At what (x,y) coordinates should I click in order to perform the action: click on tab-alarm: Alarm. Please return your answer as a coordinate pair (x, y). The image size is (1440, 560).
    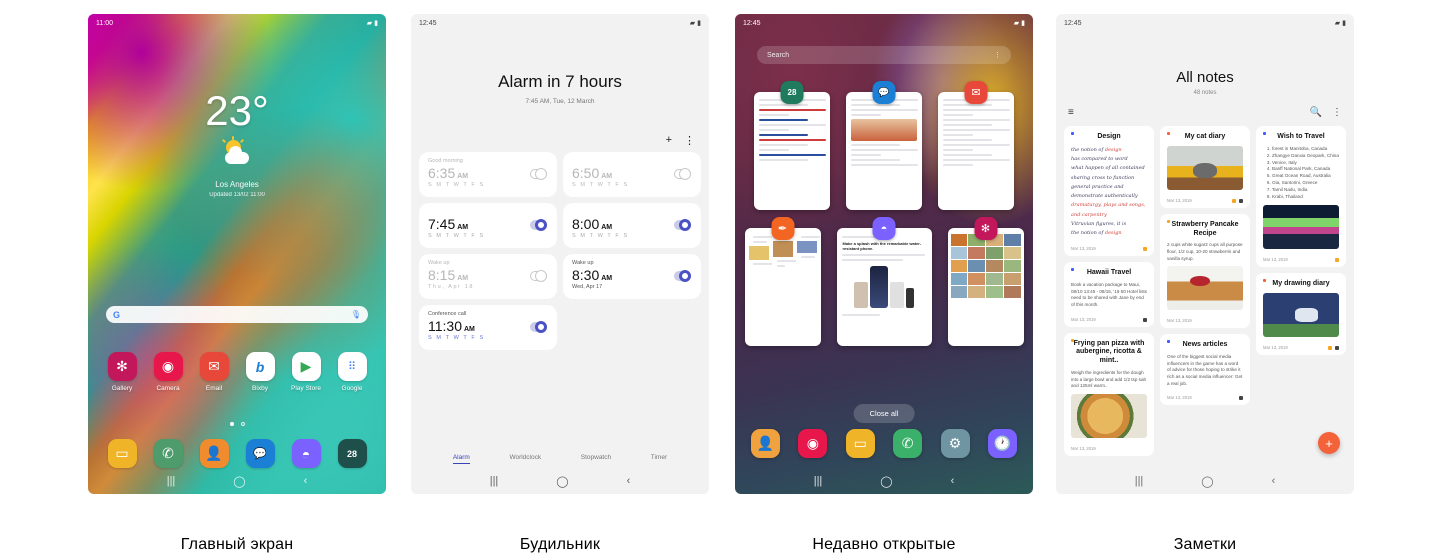
    Looking at the image, I should click on (461, 459).